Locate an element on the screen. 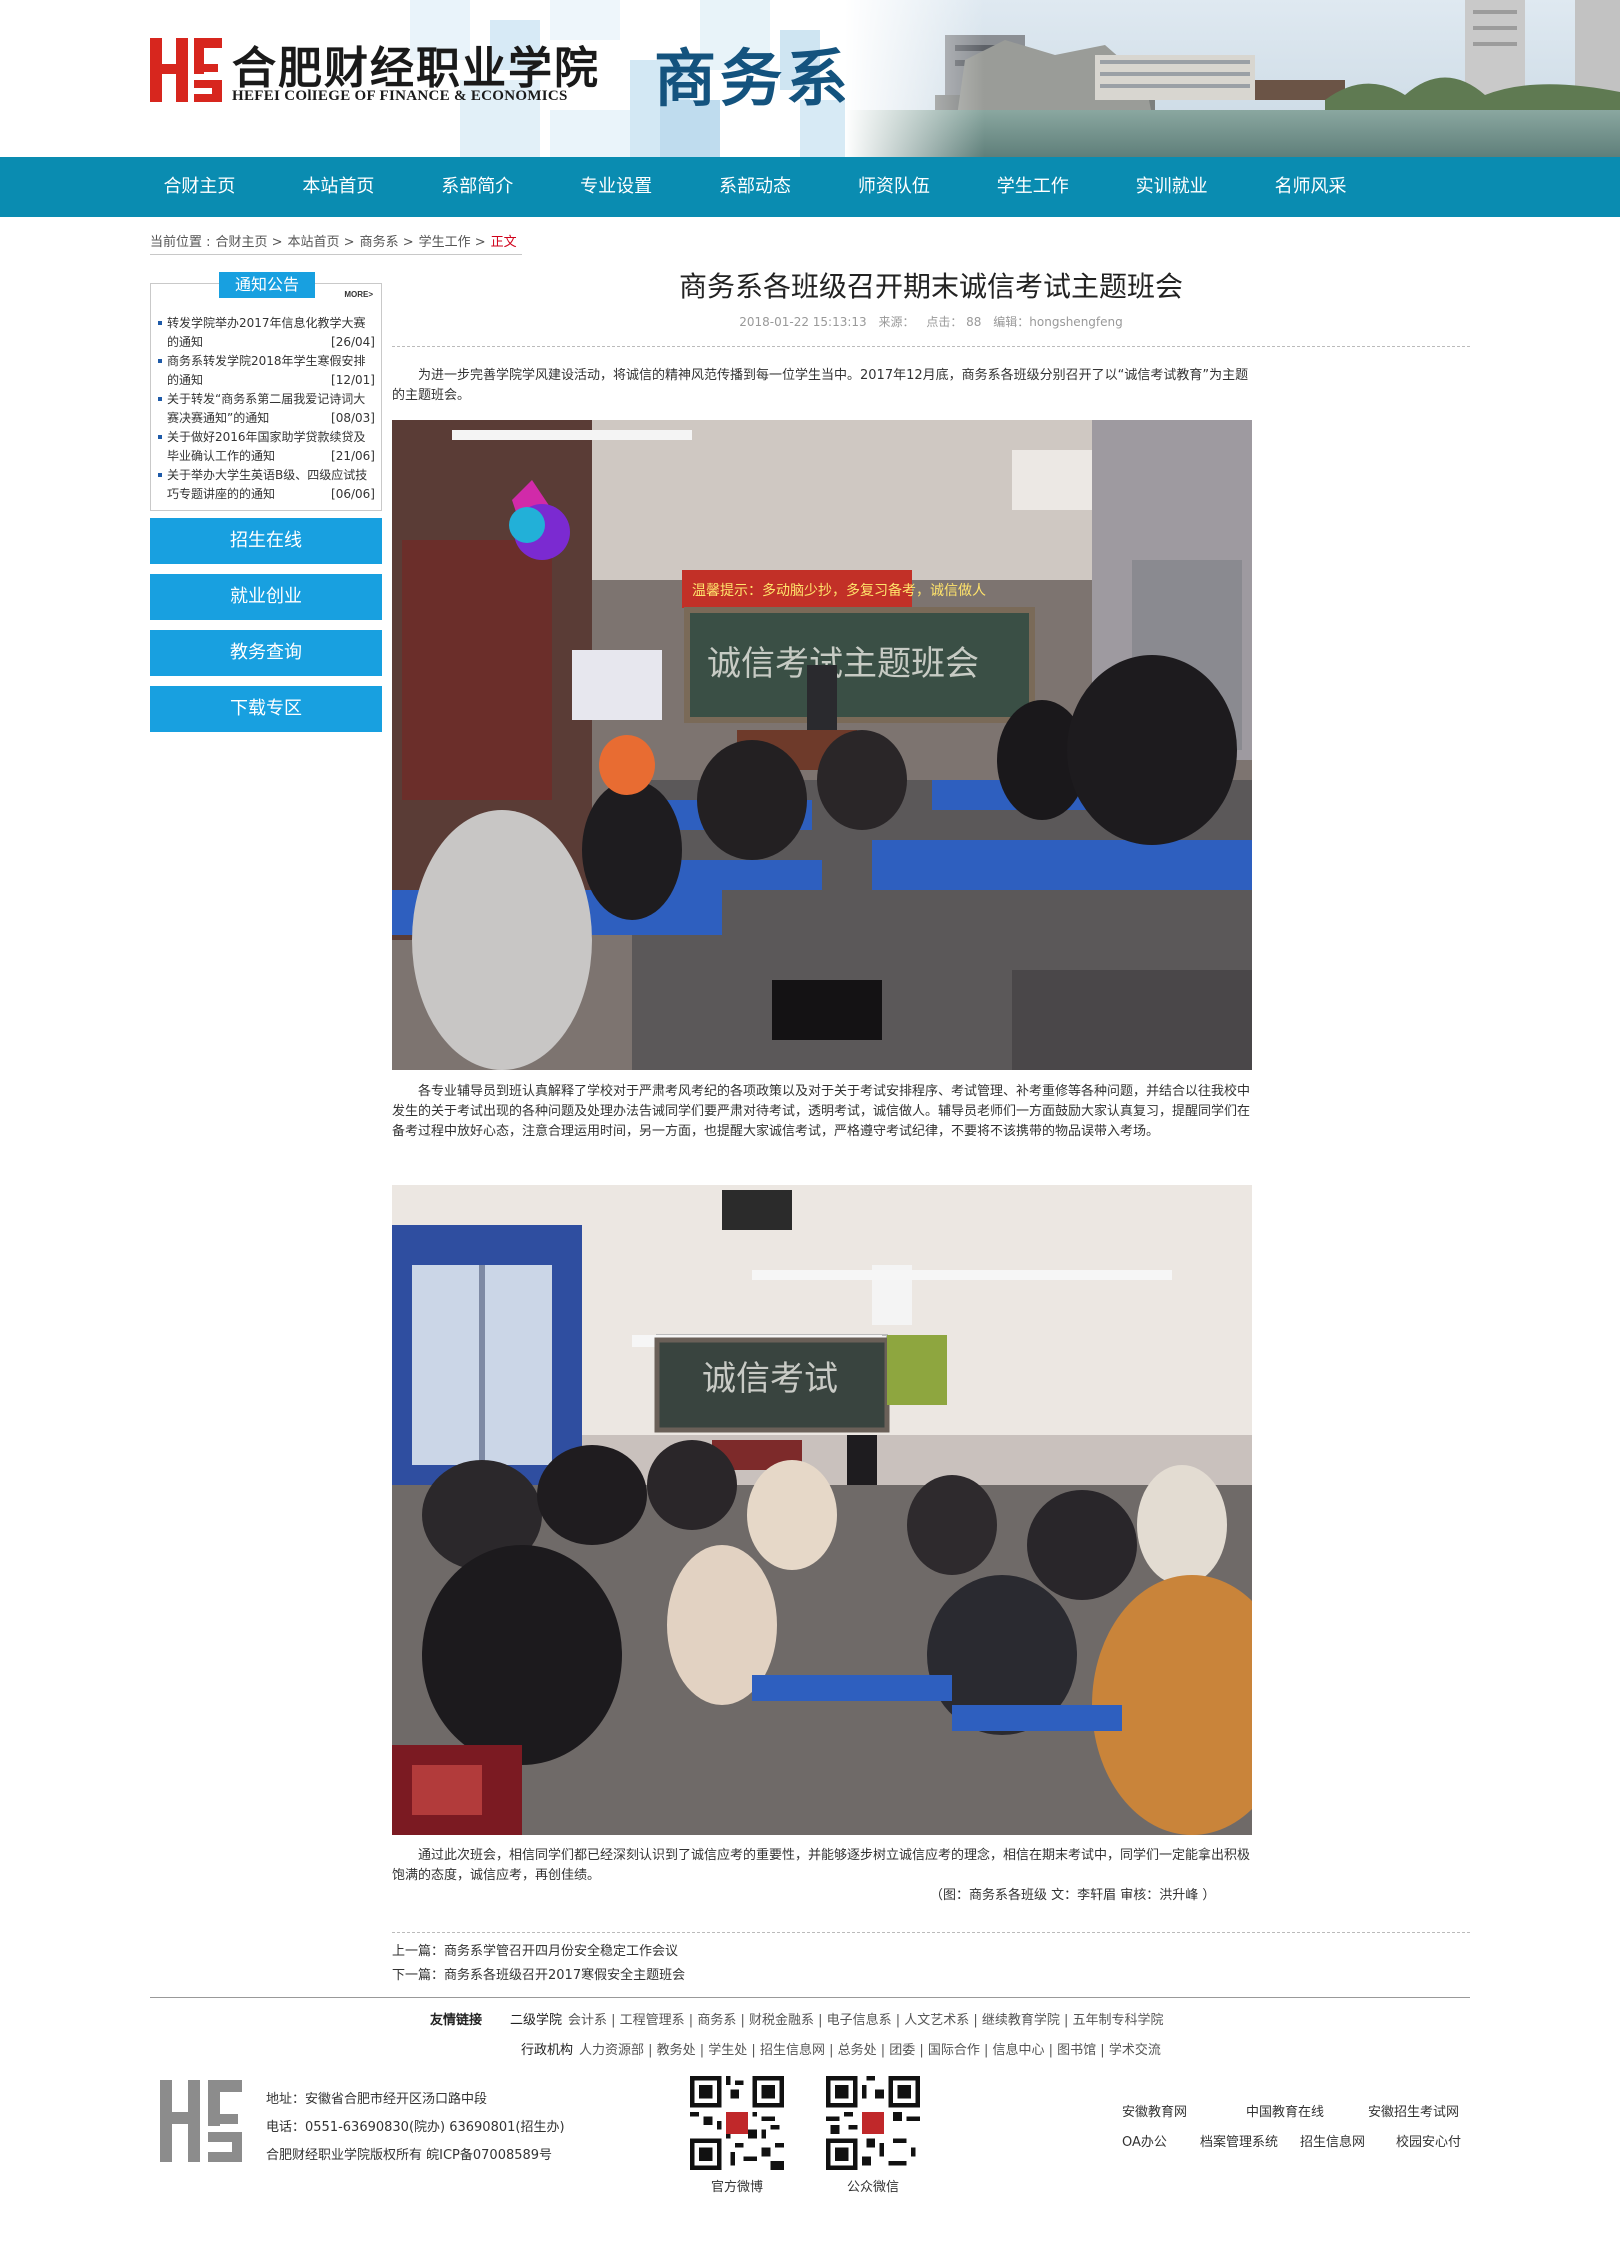 The height and width of the screenshot is (2246, 1620). notice-item: 转发学院举办2017年信息化教学大赛的通知 [26/04] is located at coordinates (266, 333).